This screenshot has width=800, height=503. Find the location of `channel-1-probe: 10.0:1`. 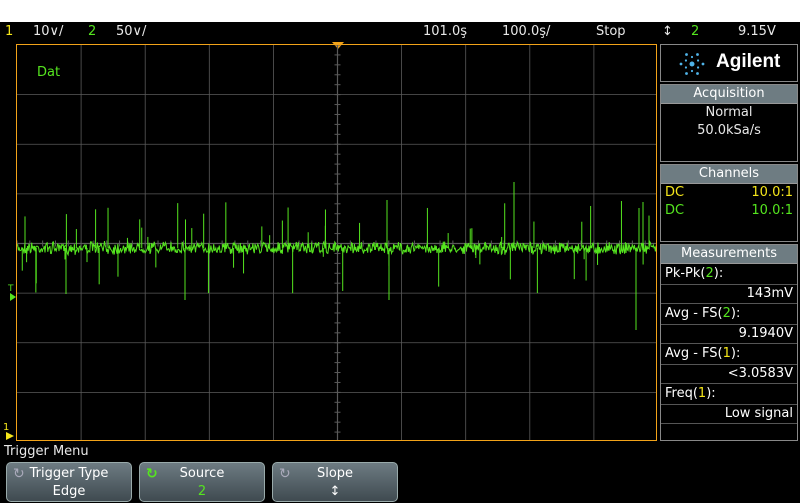

channel-1-probe: 10.0:1 is located at coordinates (772, 192).